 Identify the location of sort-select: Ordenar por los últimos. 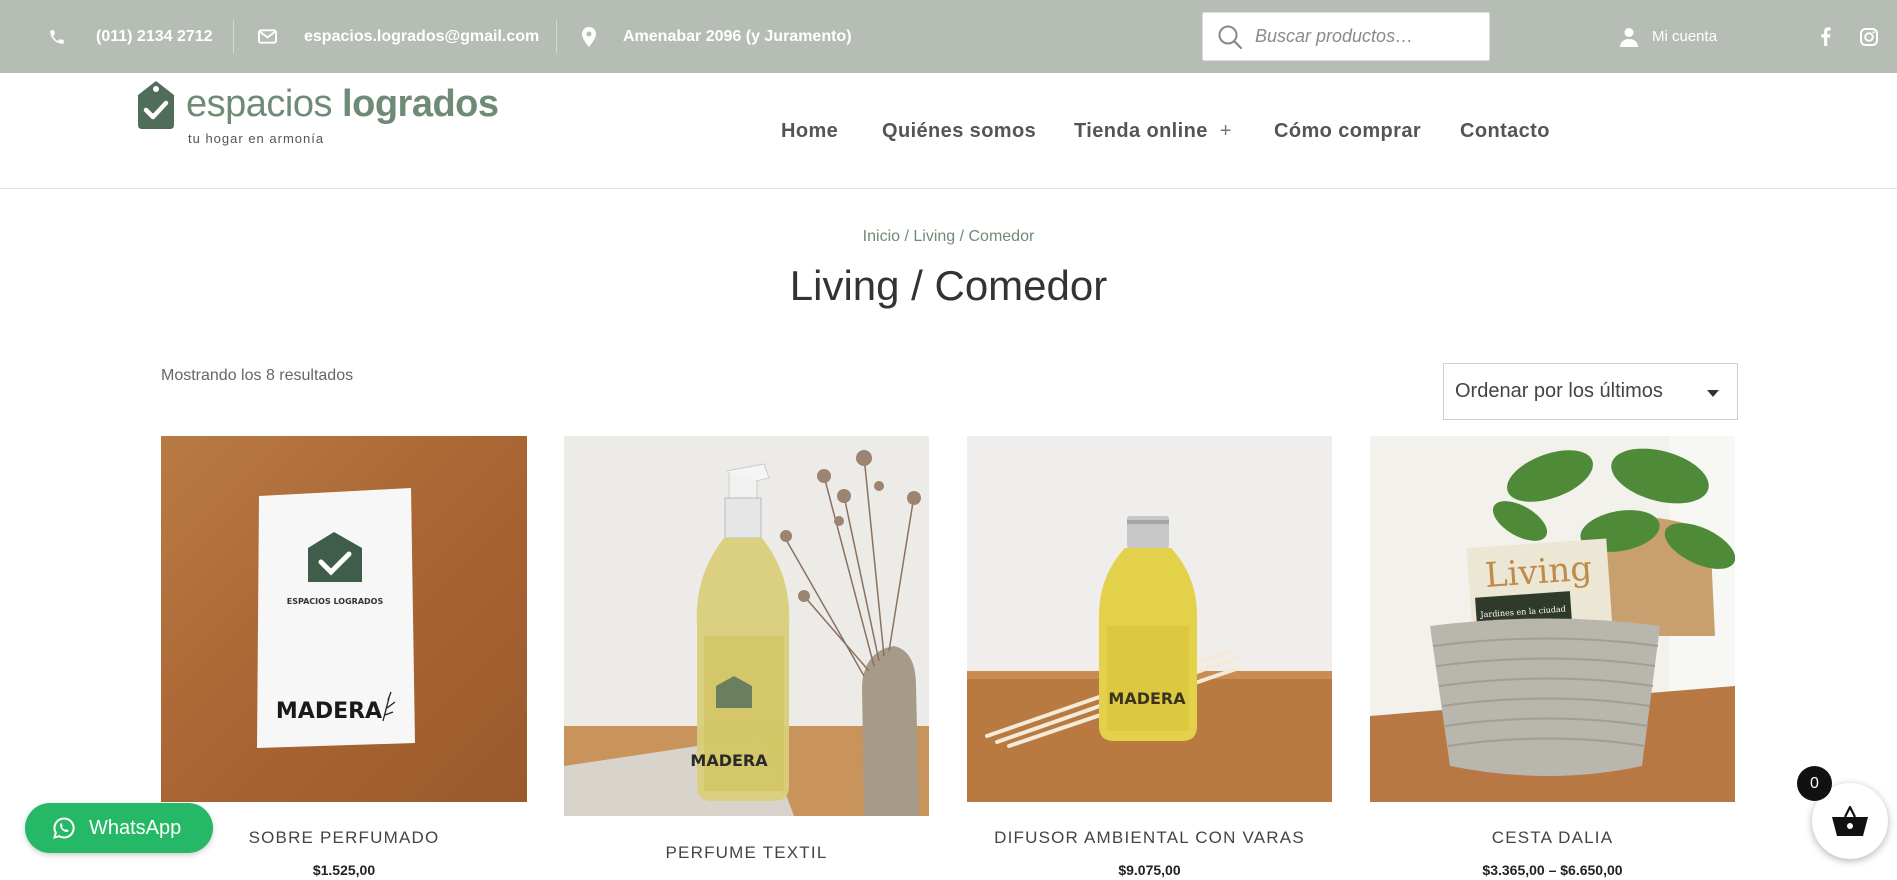
(1590, 391).